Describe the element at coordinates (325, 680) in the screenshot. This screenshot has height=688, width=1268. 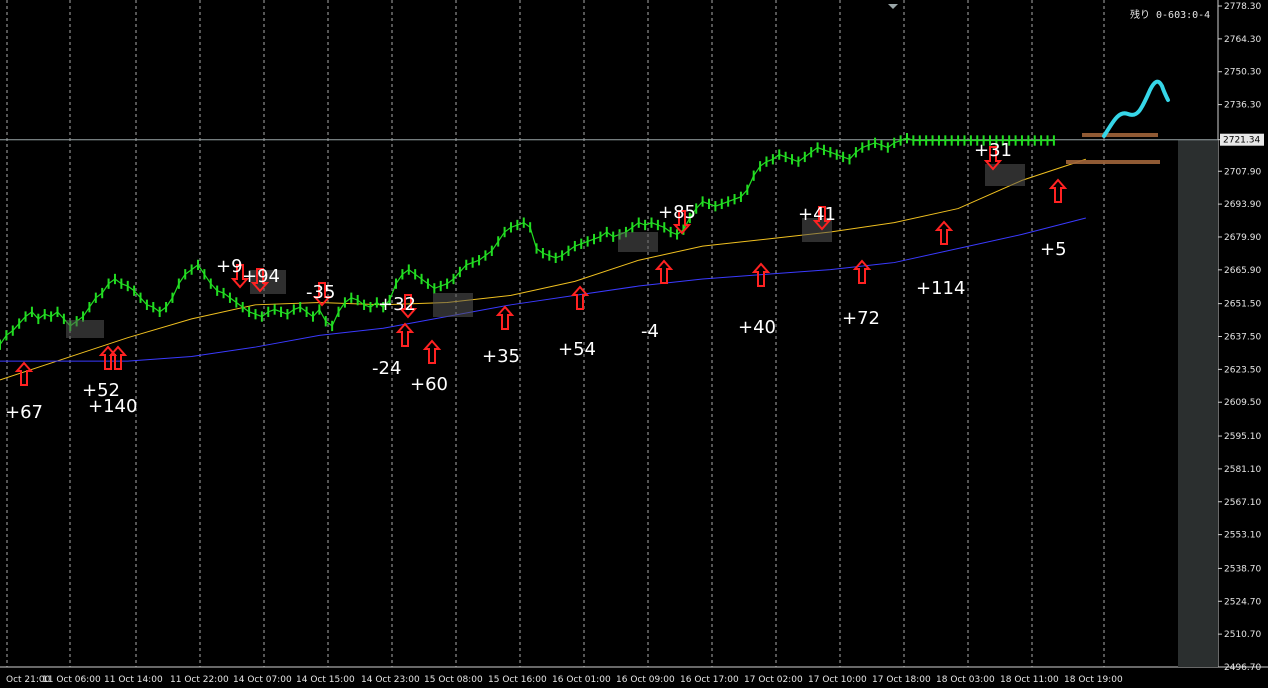
I see `x-tick-label: 14 Oct 15:00` at that location.